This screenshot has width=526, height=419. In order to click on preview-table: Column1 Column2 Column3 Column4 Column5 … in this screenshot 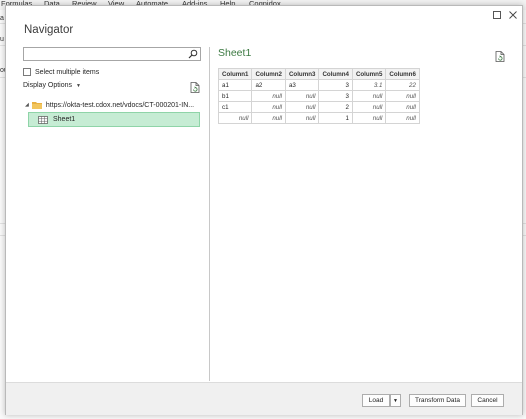, I will do `click(318, 96)`.